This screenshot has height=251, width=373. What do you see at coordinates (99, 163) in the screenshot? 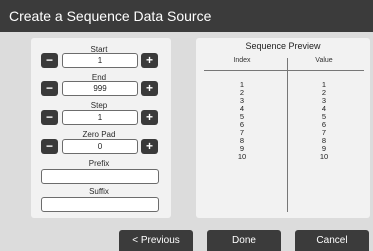
I see `prefix-label: Prefix` at bounding box center [99, 163].